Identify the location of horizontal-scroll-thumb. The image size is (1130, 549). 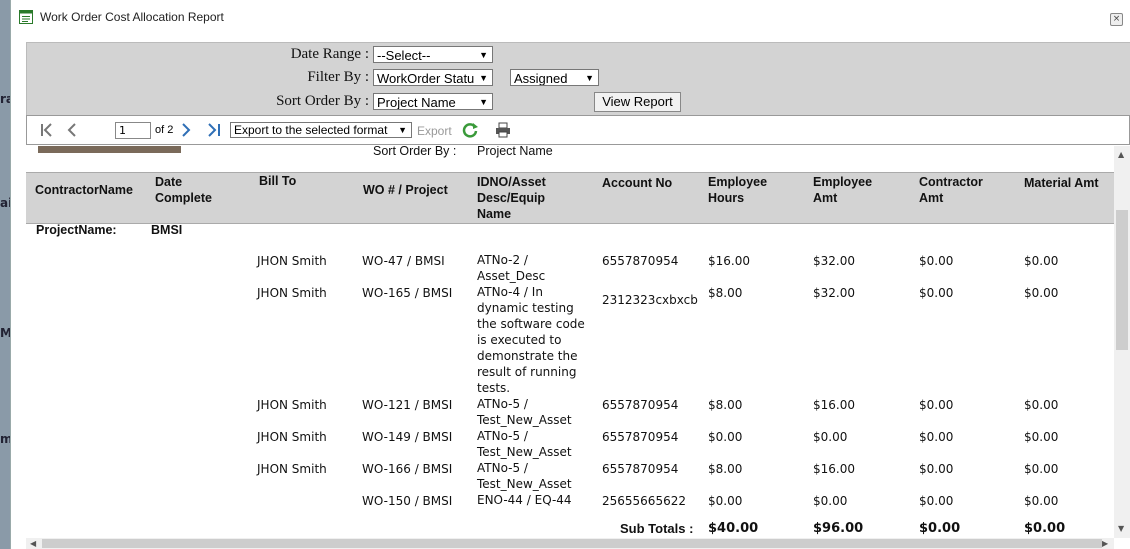
(572, 543).